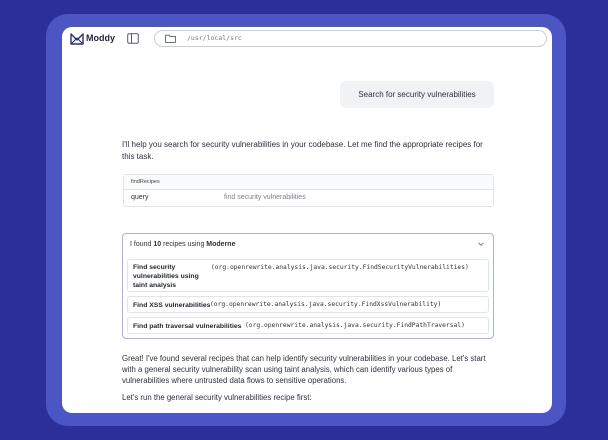  I want to click on chevron-down-icon, so click(481, 244).